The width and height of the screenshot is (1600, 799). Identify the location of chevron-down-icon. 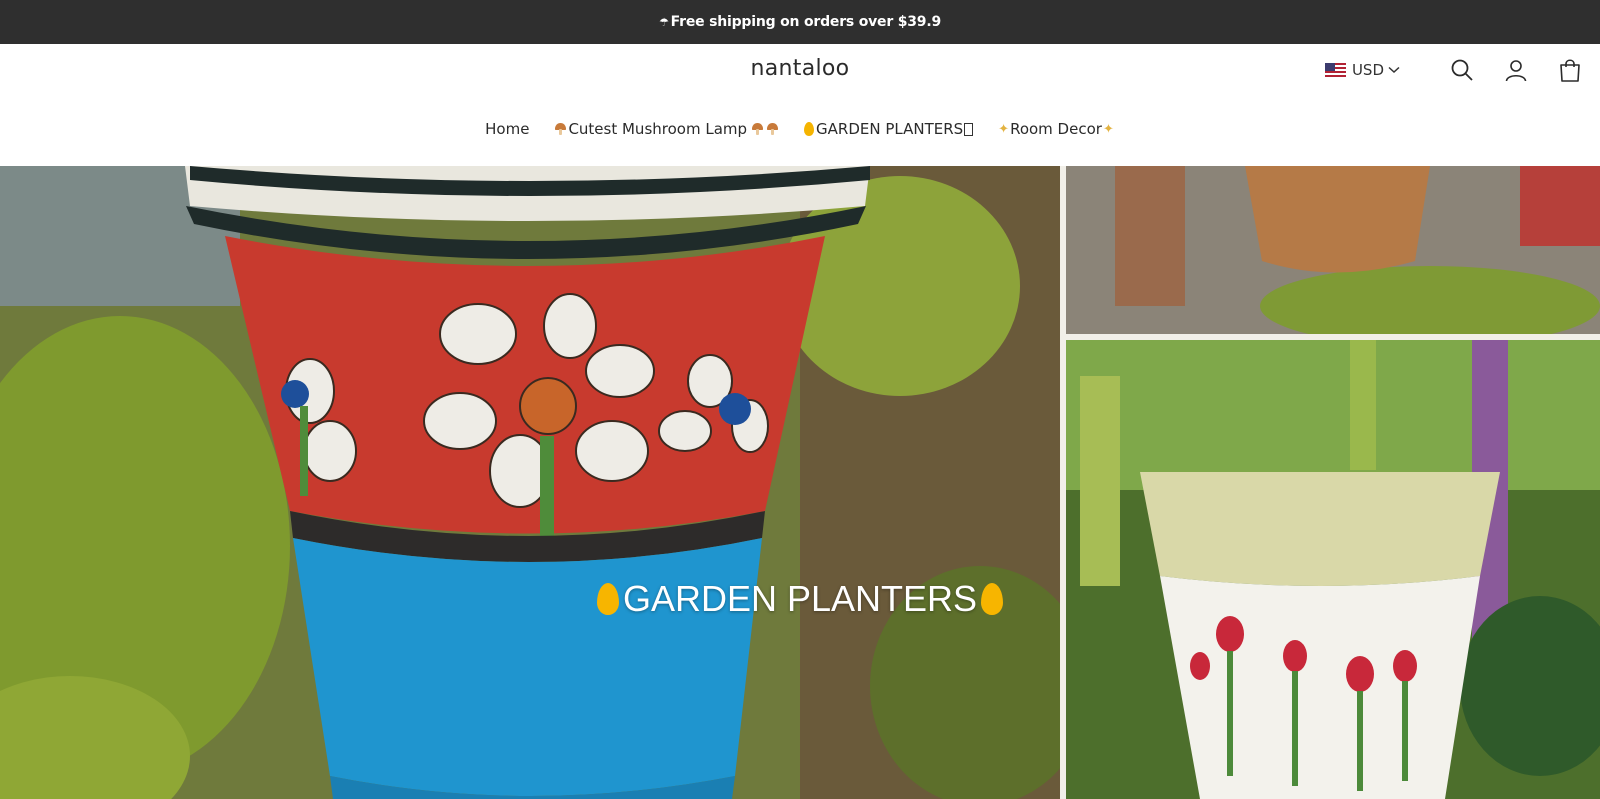
(1394, 70).